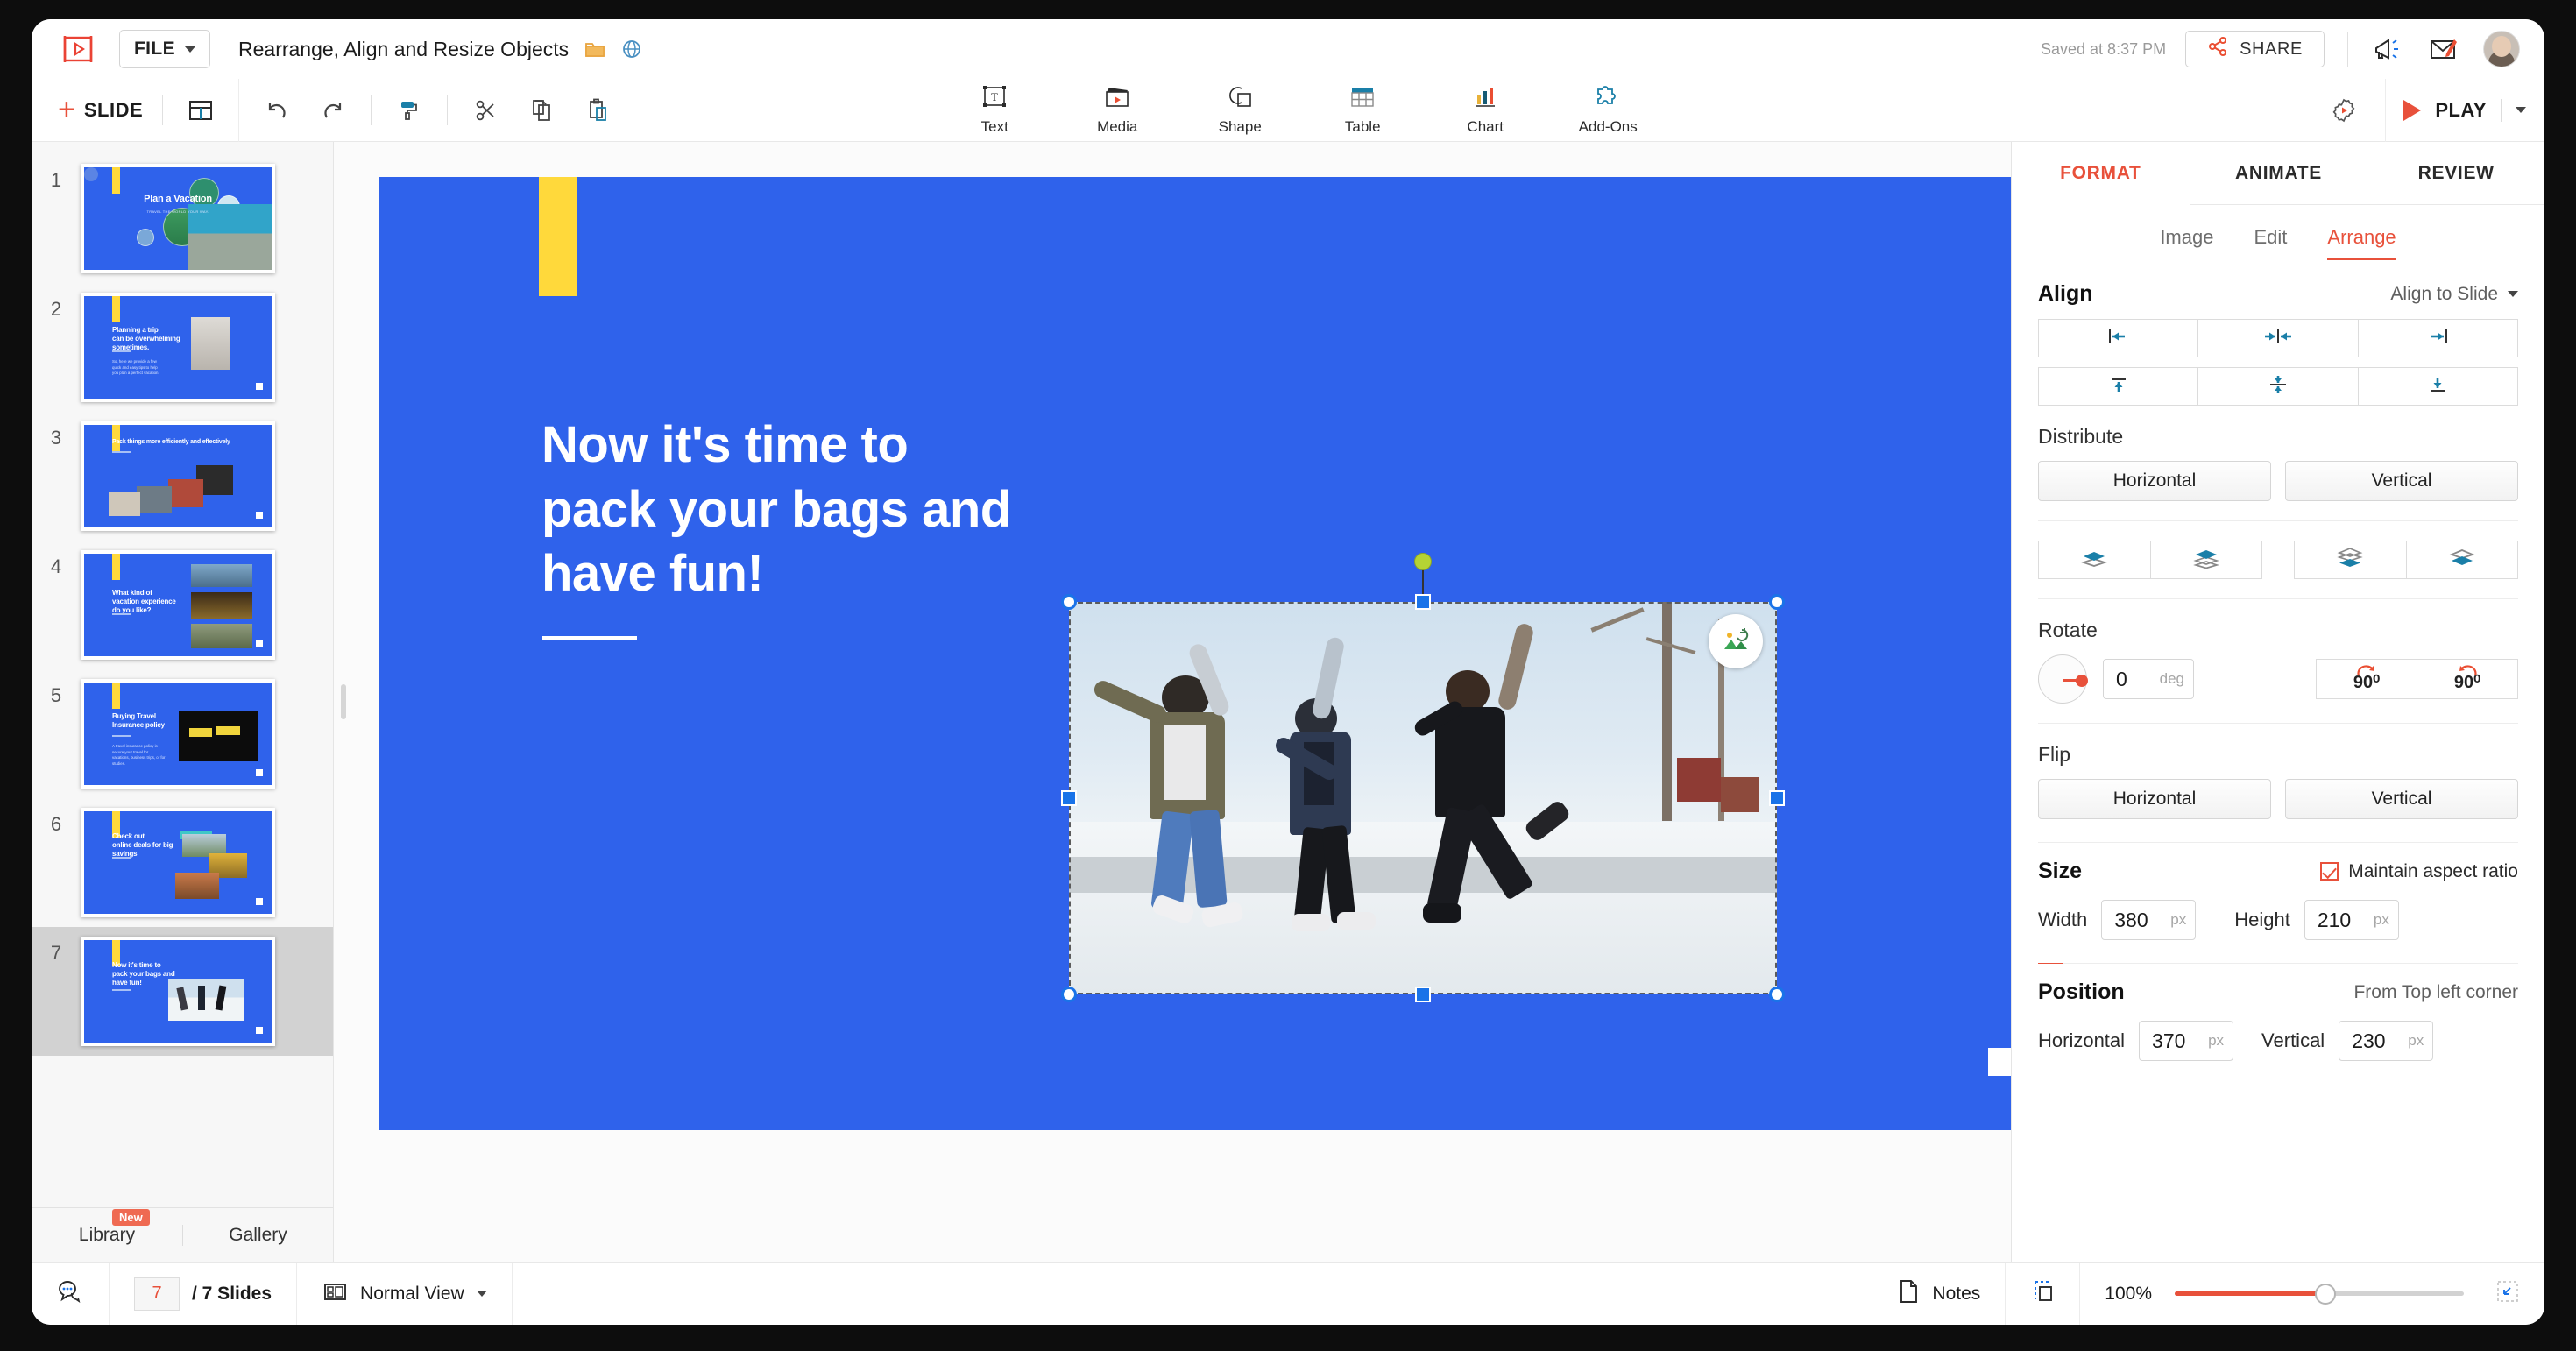 The width and height of the screenshot is (2576, 1351). What do you see at coordinates (2419, 871) in the screenshot?
I see `maintain-aspect-ratio-checkbox: Maintain aspect ratio` at bounding box center [2419, 871].